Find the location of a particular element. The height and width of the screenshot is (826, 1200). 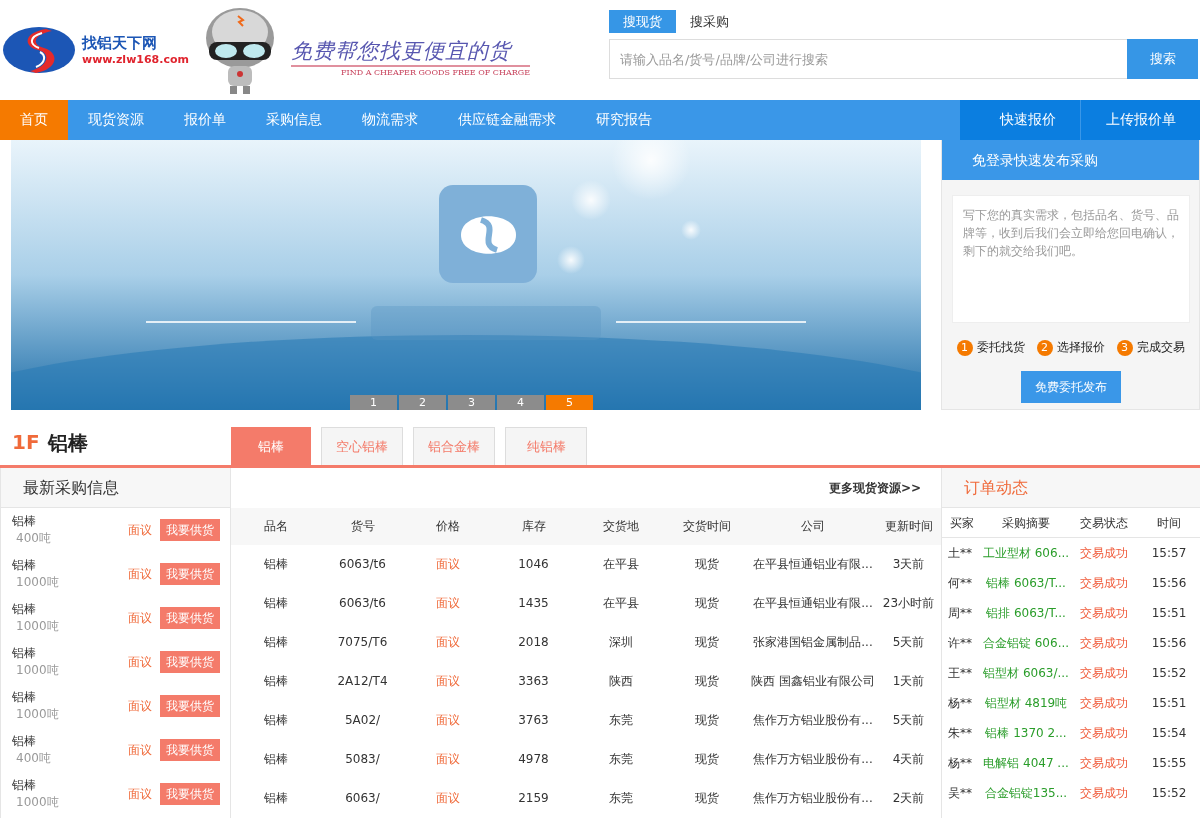

nav-item: 物流需求 is located at coordinates (390, 120).